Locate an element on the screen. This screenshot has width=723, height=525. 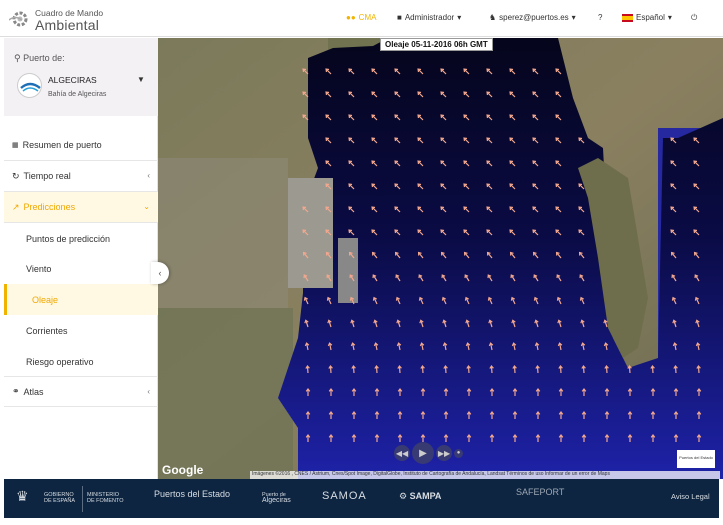
nav-admin-label: Administrador is located at coordinates (429, 17).